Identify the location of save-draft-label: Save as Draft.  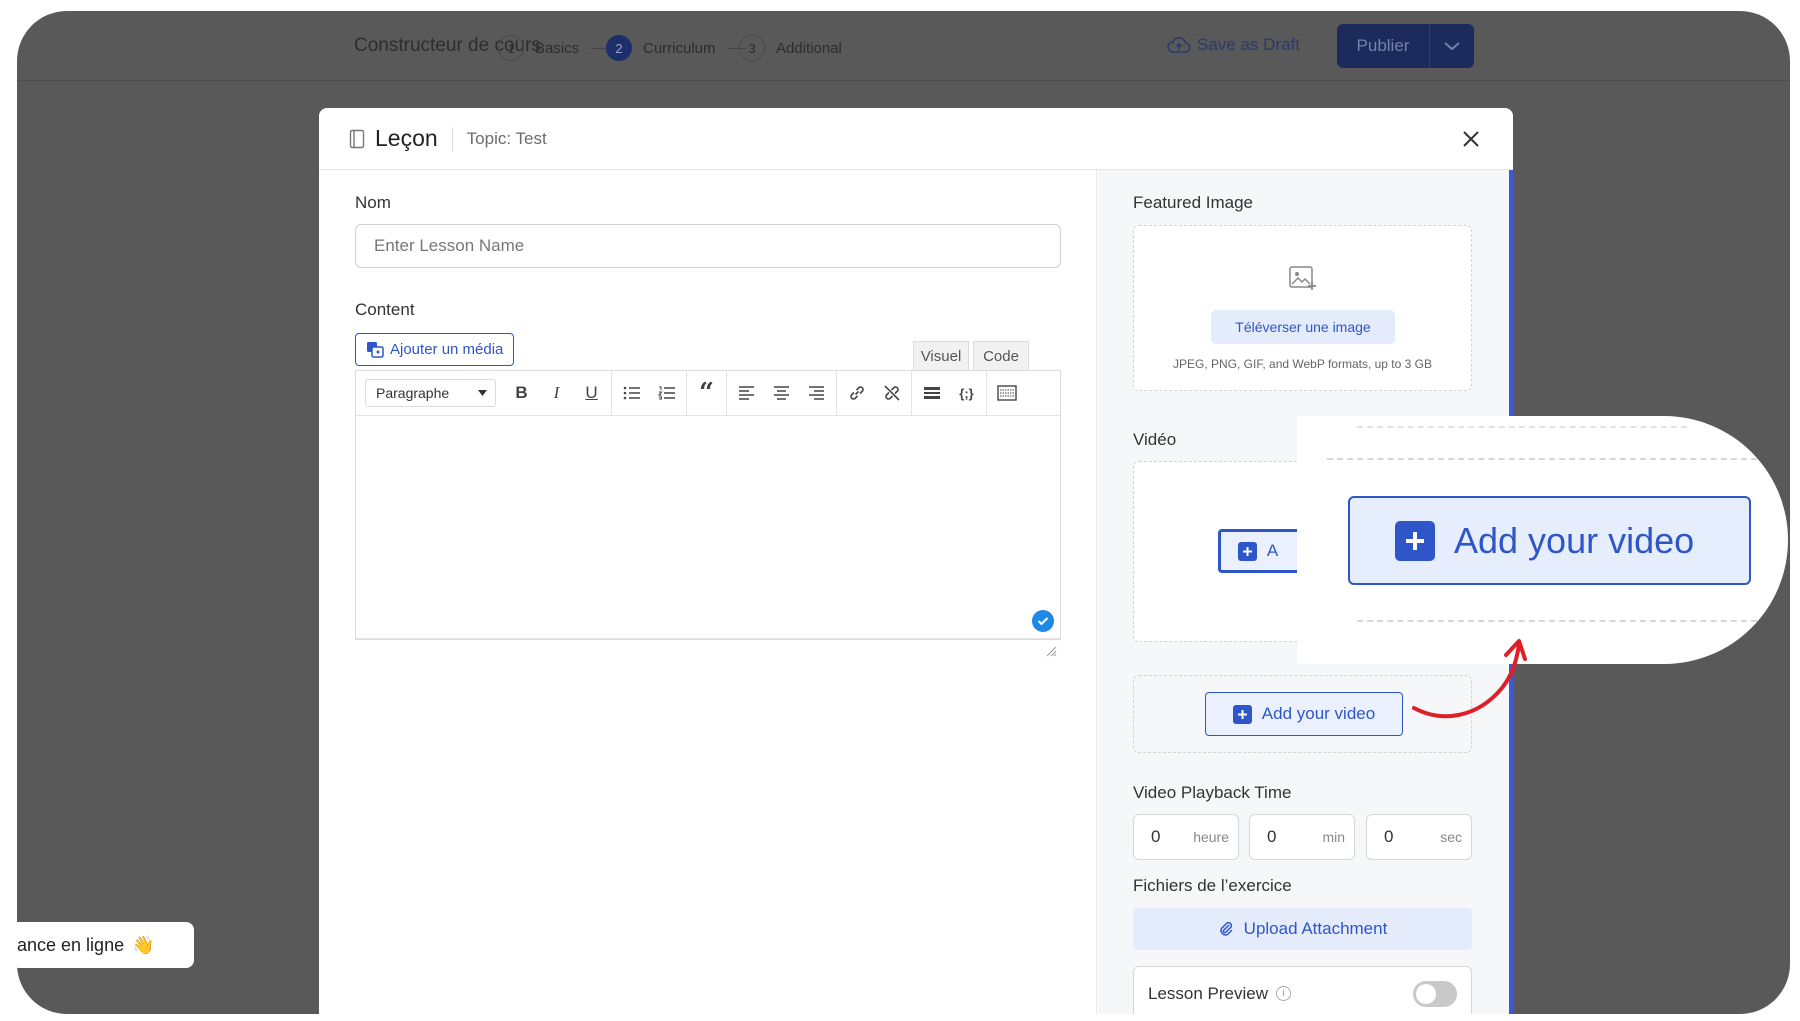
(1248, 44).